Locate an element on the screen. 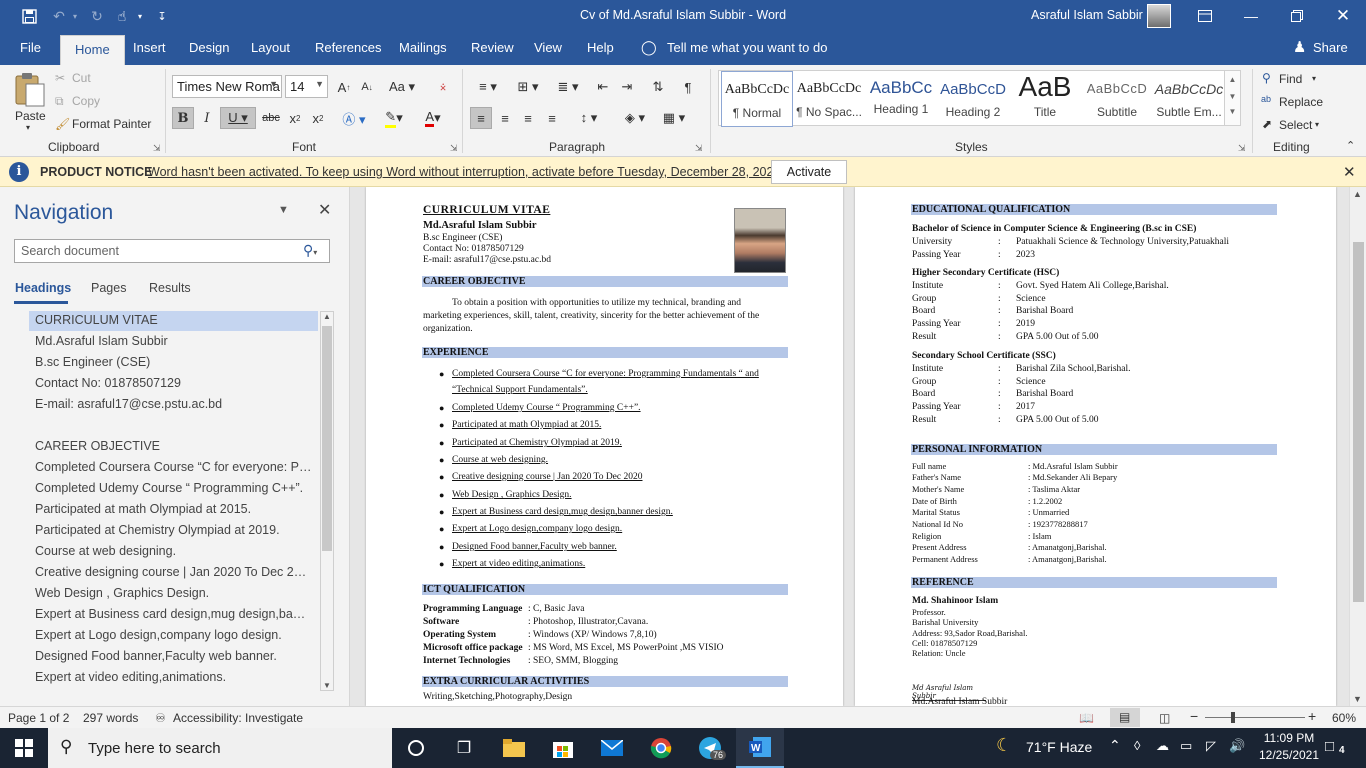 The height and width of the screenshot is (768, 1366). format-painter-icon: 🖌 is located at coordinates (62, 124).